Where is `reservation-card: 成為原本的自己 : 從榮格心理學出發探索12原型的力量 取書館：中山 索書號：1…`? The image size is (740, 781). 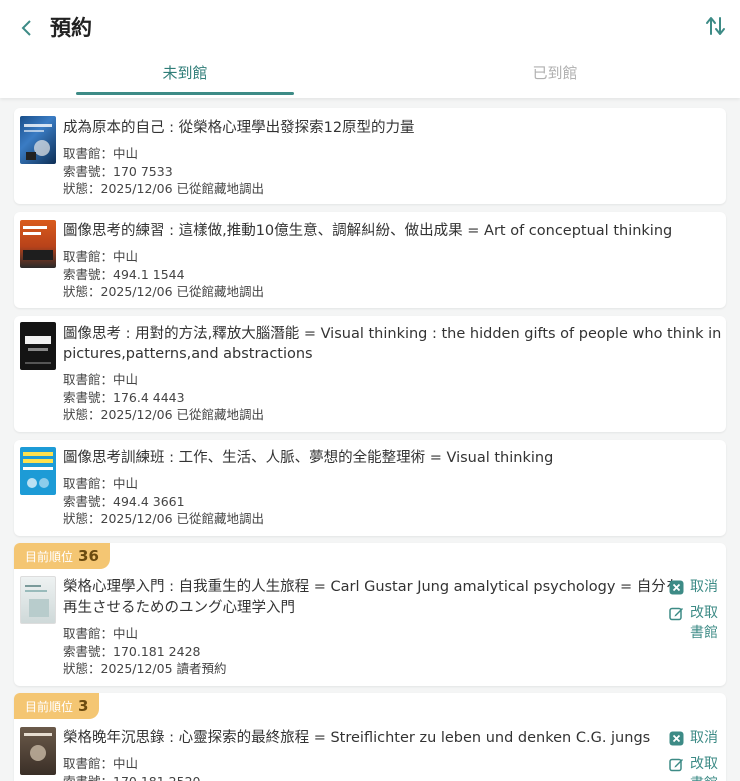
reservation-card: 成為原本的自己 : 從榮格心理學出發探索12原型的力量 取書館：中山 索書號：1… is located at coordinates (370, 156).